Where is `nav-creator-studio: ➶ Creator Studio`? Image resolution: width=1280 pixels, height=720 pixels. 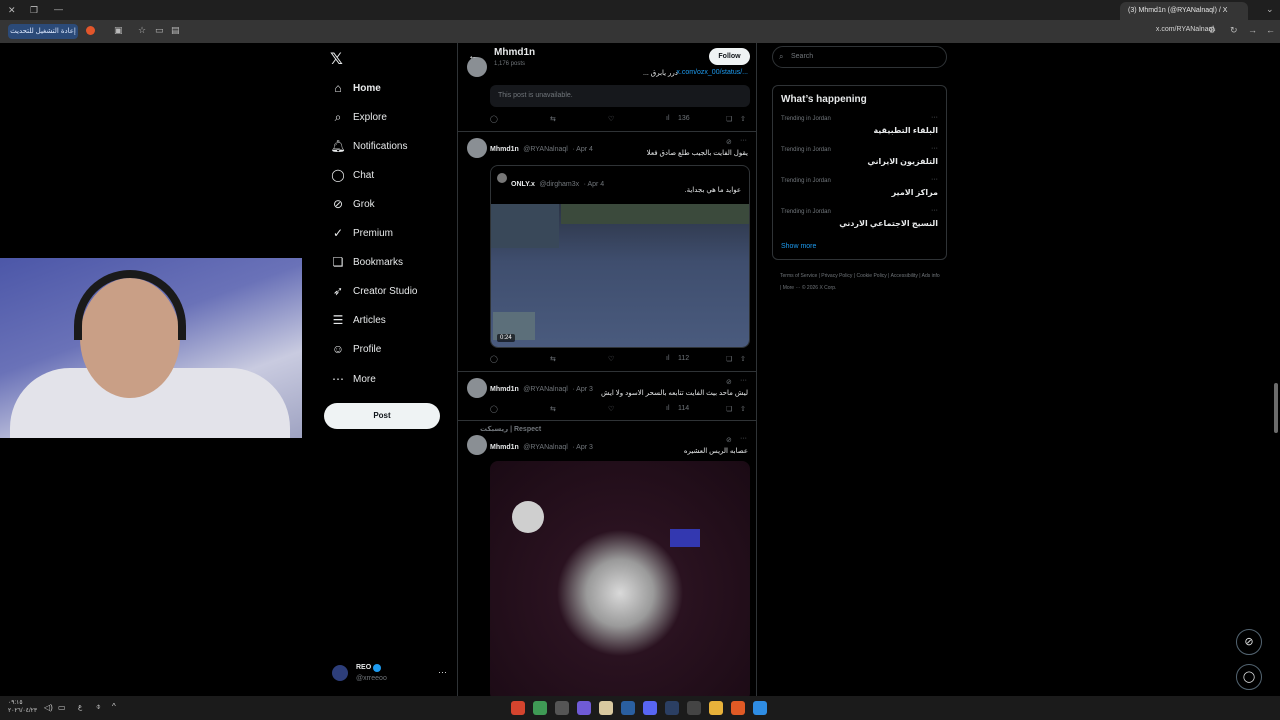 nav-creator-studio: ➶ Creator Studio is located at coordinates (374, 291).